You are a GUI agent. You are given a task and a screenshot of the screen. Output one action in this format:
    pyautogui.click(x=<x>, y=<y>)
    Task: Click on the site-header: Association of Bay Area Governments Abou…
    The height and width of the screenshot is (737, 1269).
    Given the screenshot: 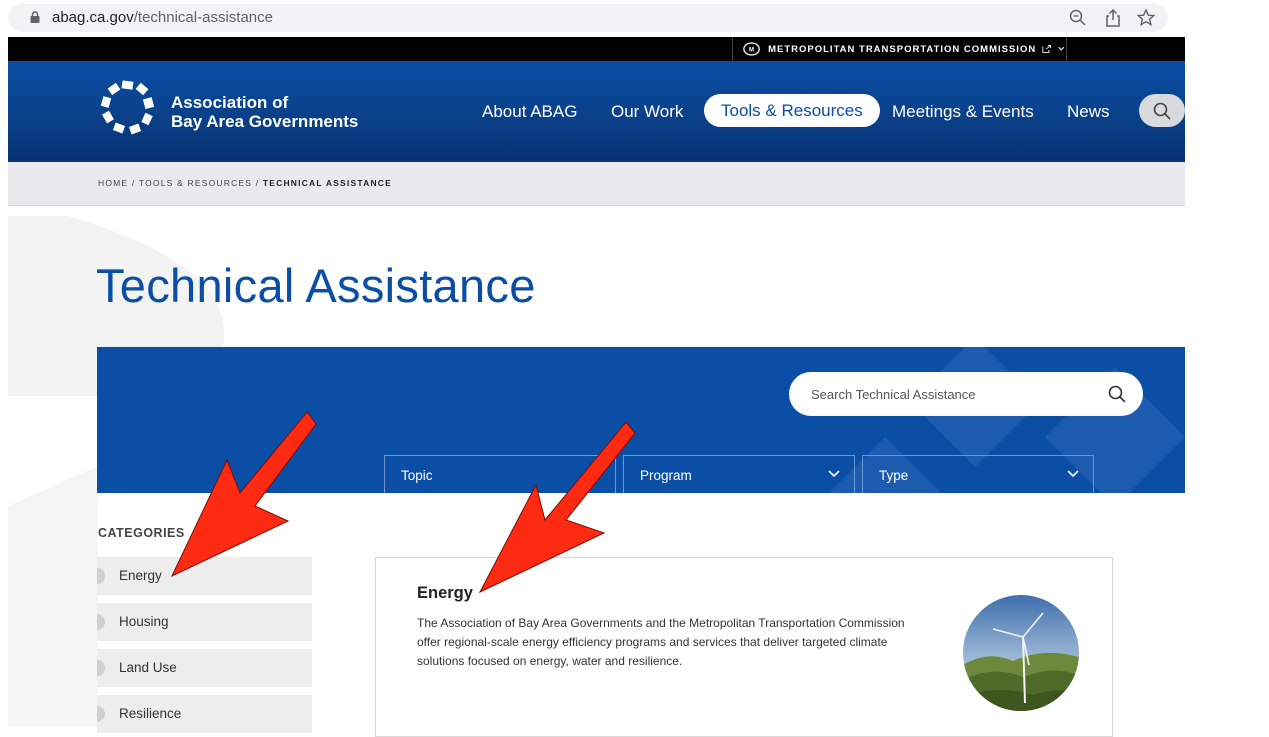 What is the action you would take?
    pyautogui.click(x=596, y=111)
    